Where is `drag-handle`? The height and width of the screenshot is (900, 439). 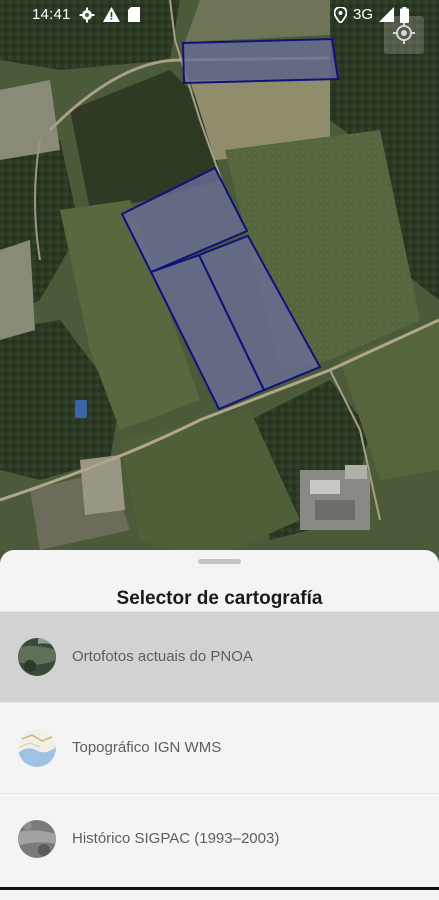 drag-handle is located at coordinates (219, 561).